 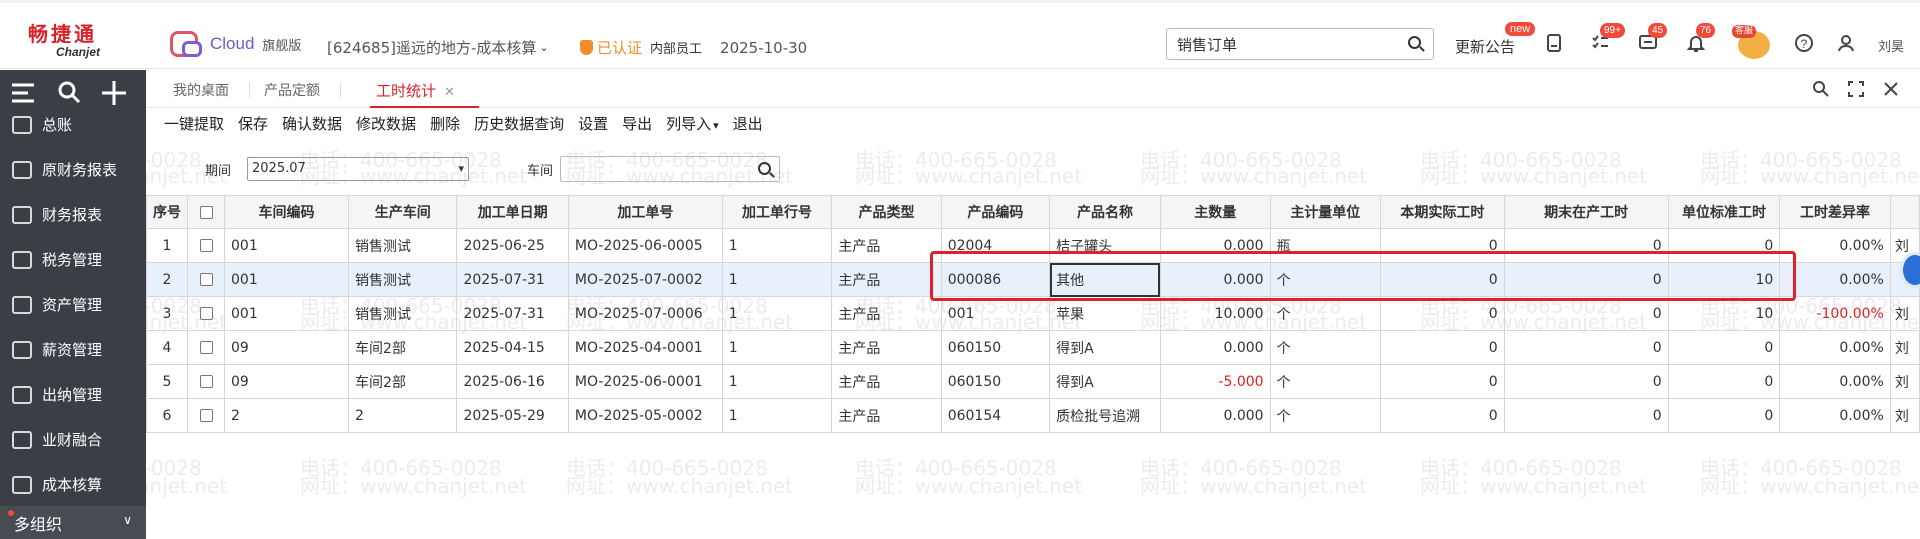 What do you see at coordinates (167, 313) in the screenshot?
I see `table-cell: 3` at bounding box center [167, 313].